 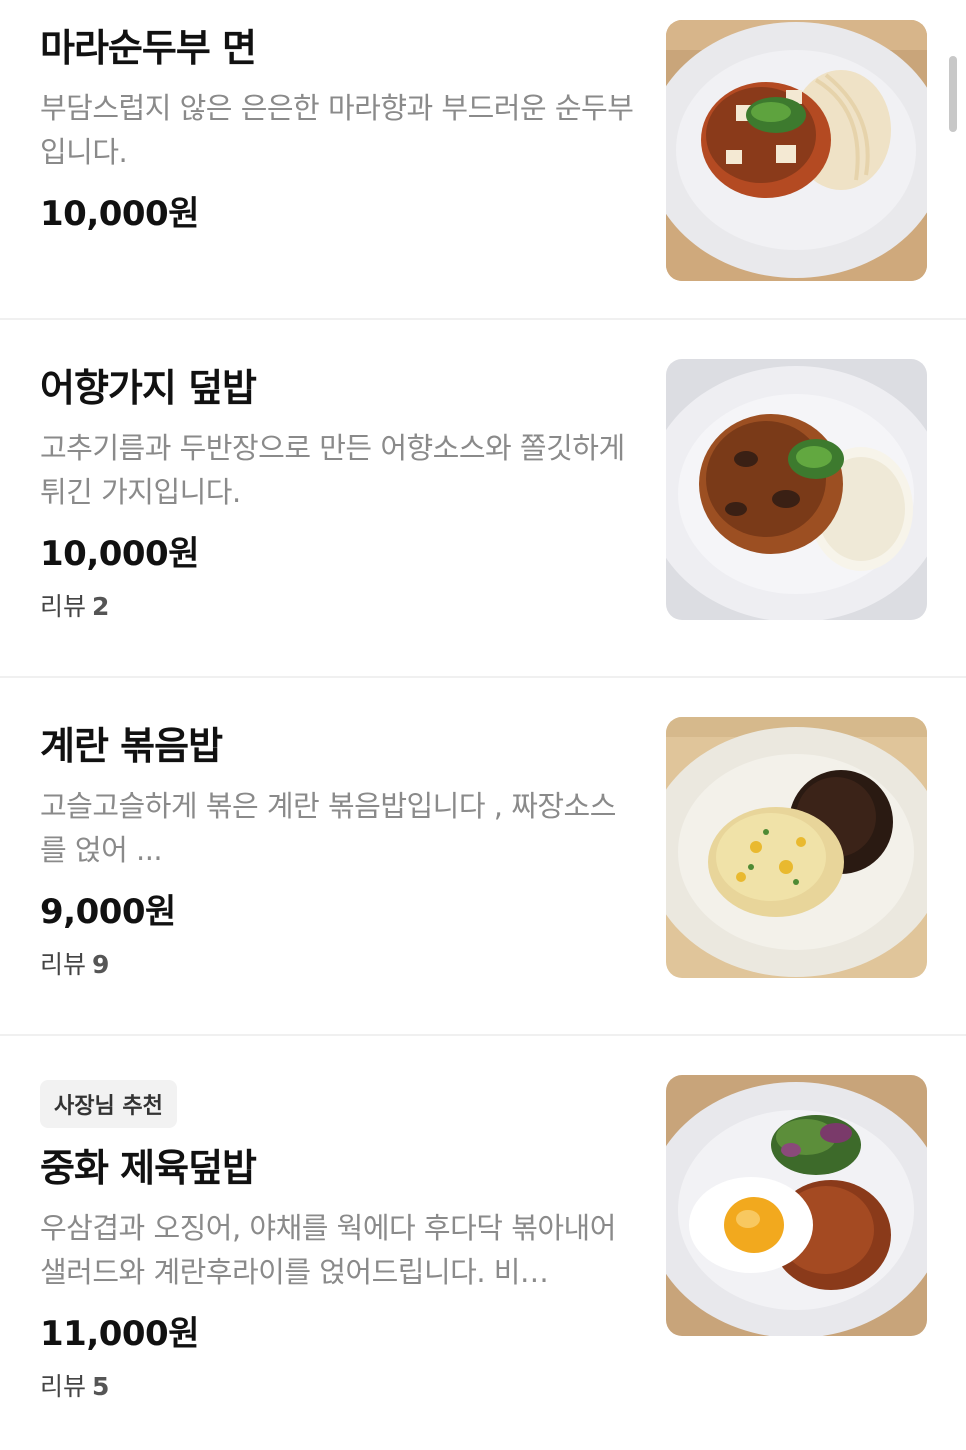 I want to click on menu-item-description: 부담스럽지 않은 은은한 마라향과 부드러운 순두부 입니다., so click(x=337, y=130).